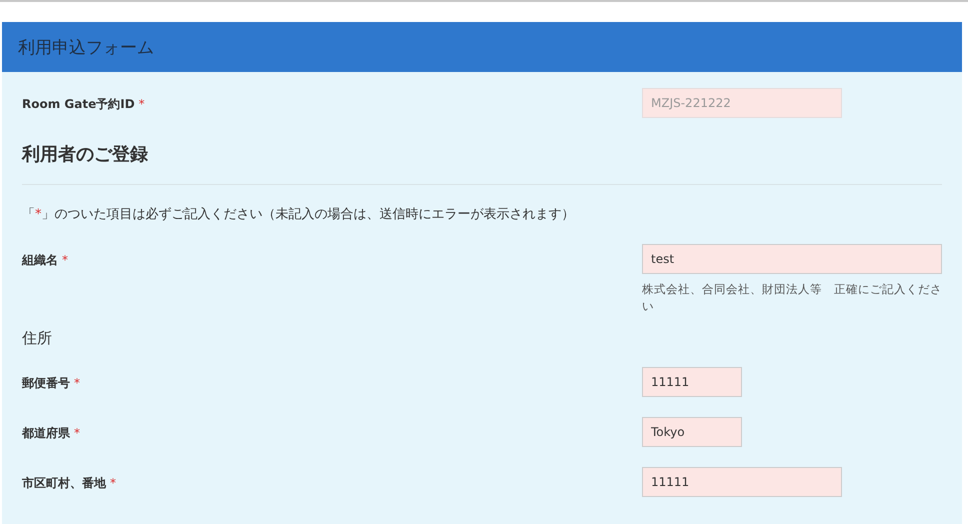  Describe the element at coordinates (45, 260) in the screenshot. I see `field-label: 組織名 *` at that location.